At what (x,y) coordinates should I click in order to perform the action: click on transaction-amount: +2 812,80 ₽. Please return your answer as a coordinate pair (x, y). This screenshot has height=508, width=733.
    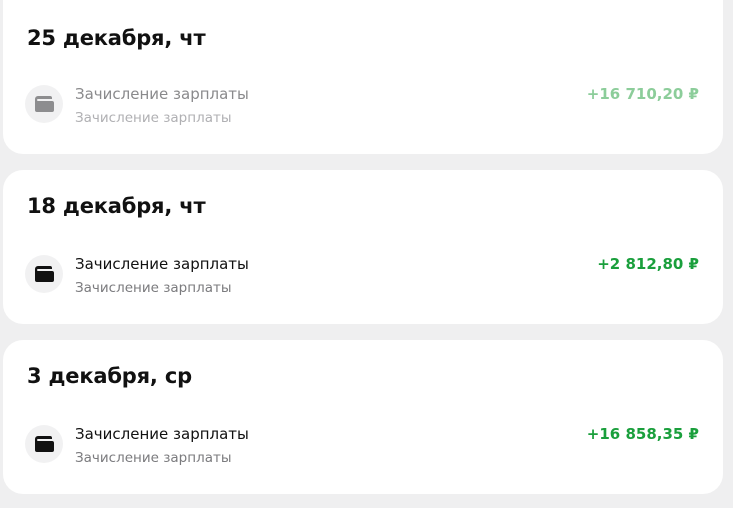
    Looking at the image, I should click on (648, 264).